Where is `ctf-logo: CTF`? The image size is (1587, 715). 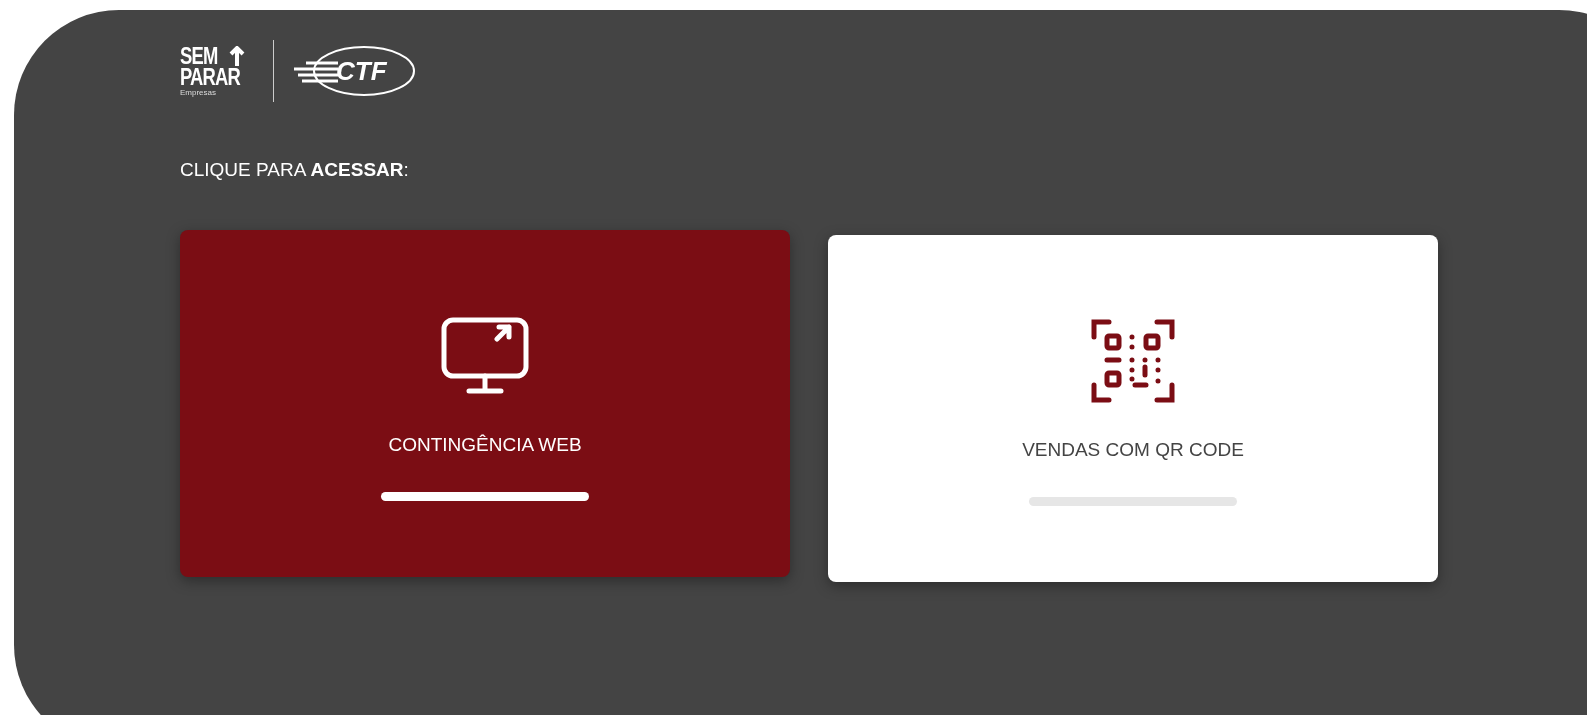 ctf-logo: CTF is located at coordinates (354, 71).